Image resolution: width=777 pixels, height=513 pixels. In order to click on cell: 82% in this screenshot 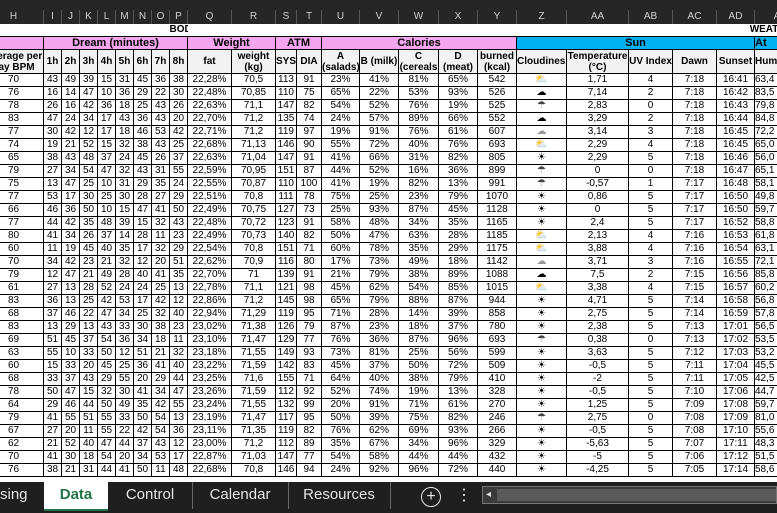, I will do `click(418, 184)`.